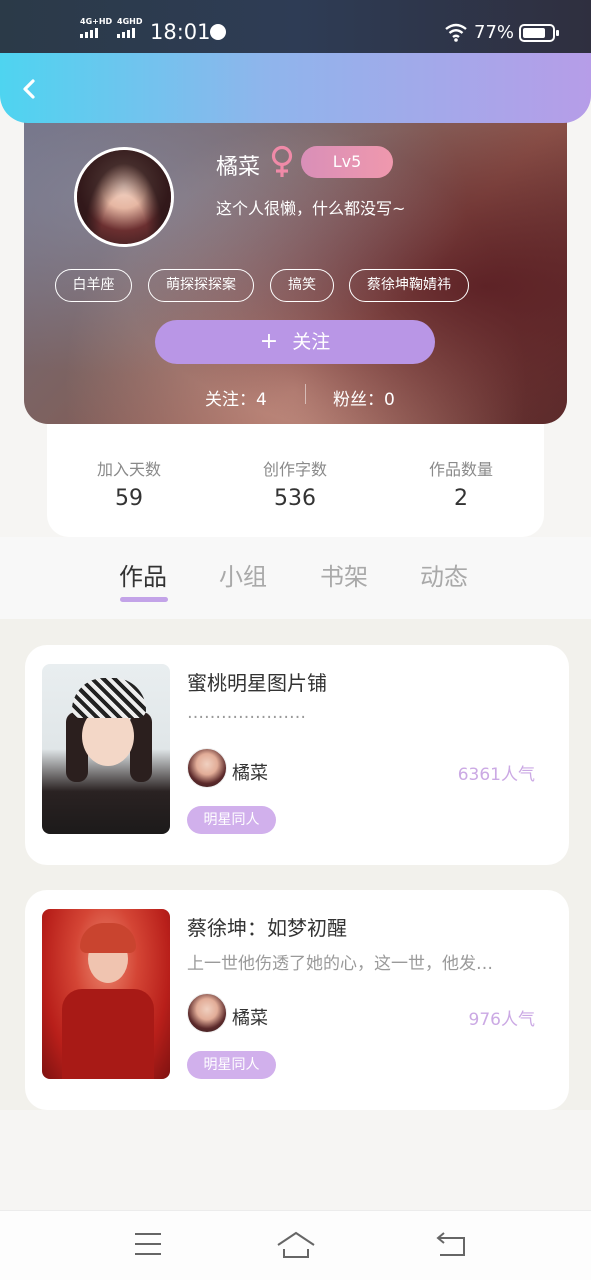  Describe the element at coordinates (461, 483) in the screenshot. I see `stat-works-count: 作品数量 2` at that location.